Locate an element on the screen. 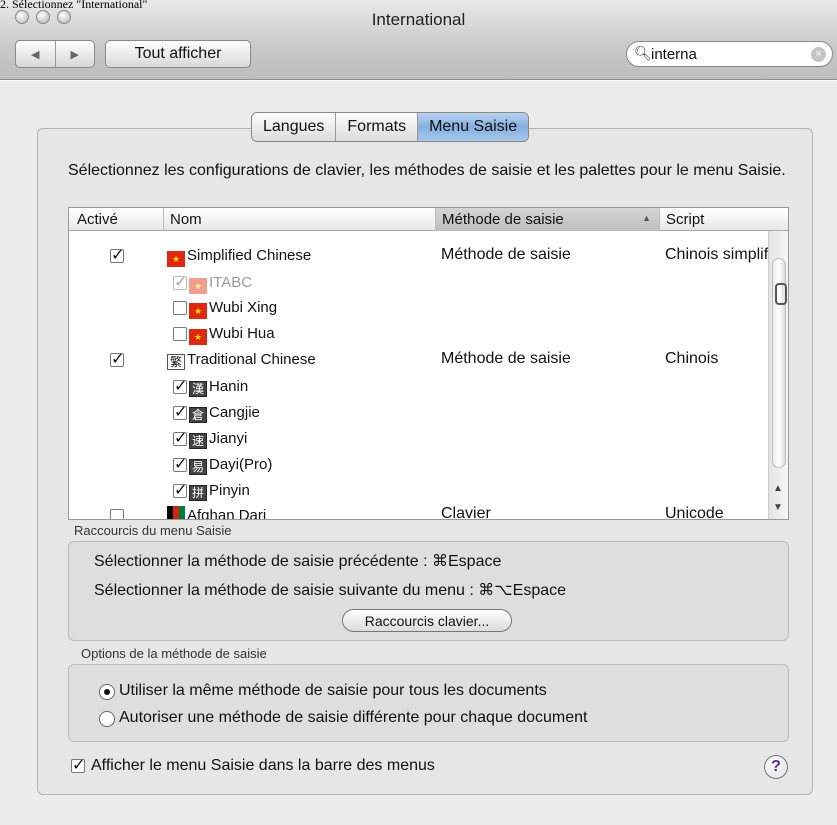  tab-bar: Langues Formats Menu Saisie is located at coordinates (390, 127).